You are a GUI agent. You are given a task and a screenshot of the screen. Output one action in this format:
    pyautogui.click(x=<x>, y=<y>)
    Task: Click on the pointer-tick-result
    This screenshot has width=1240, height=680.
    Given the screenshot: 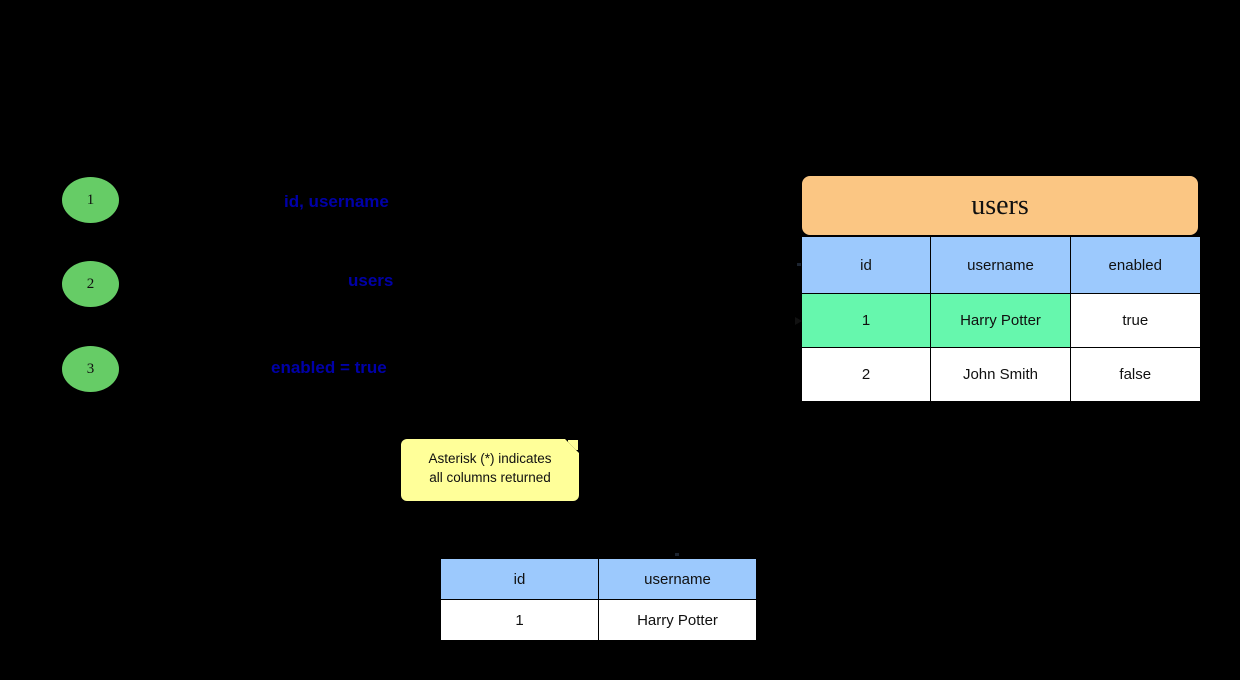 What is the action you would take?
    pyautogui.click(x=677, y=554)
    